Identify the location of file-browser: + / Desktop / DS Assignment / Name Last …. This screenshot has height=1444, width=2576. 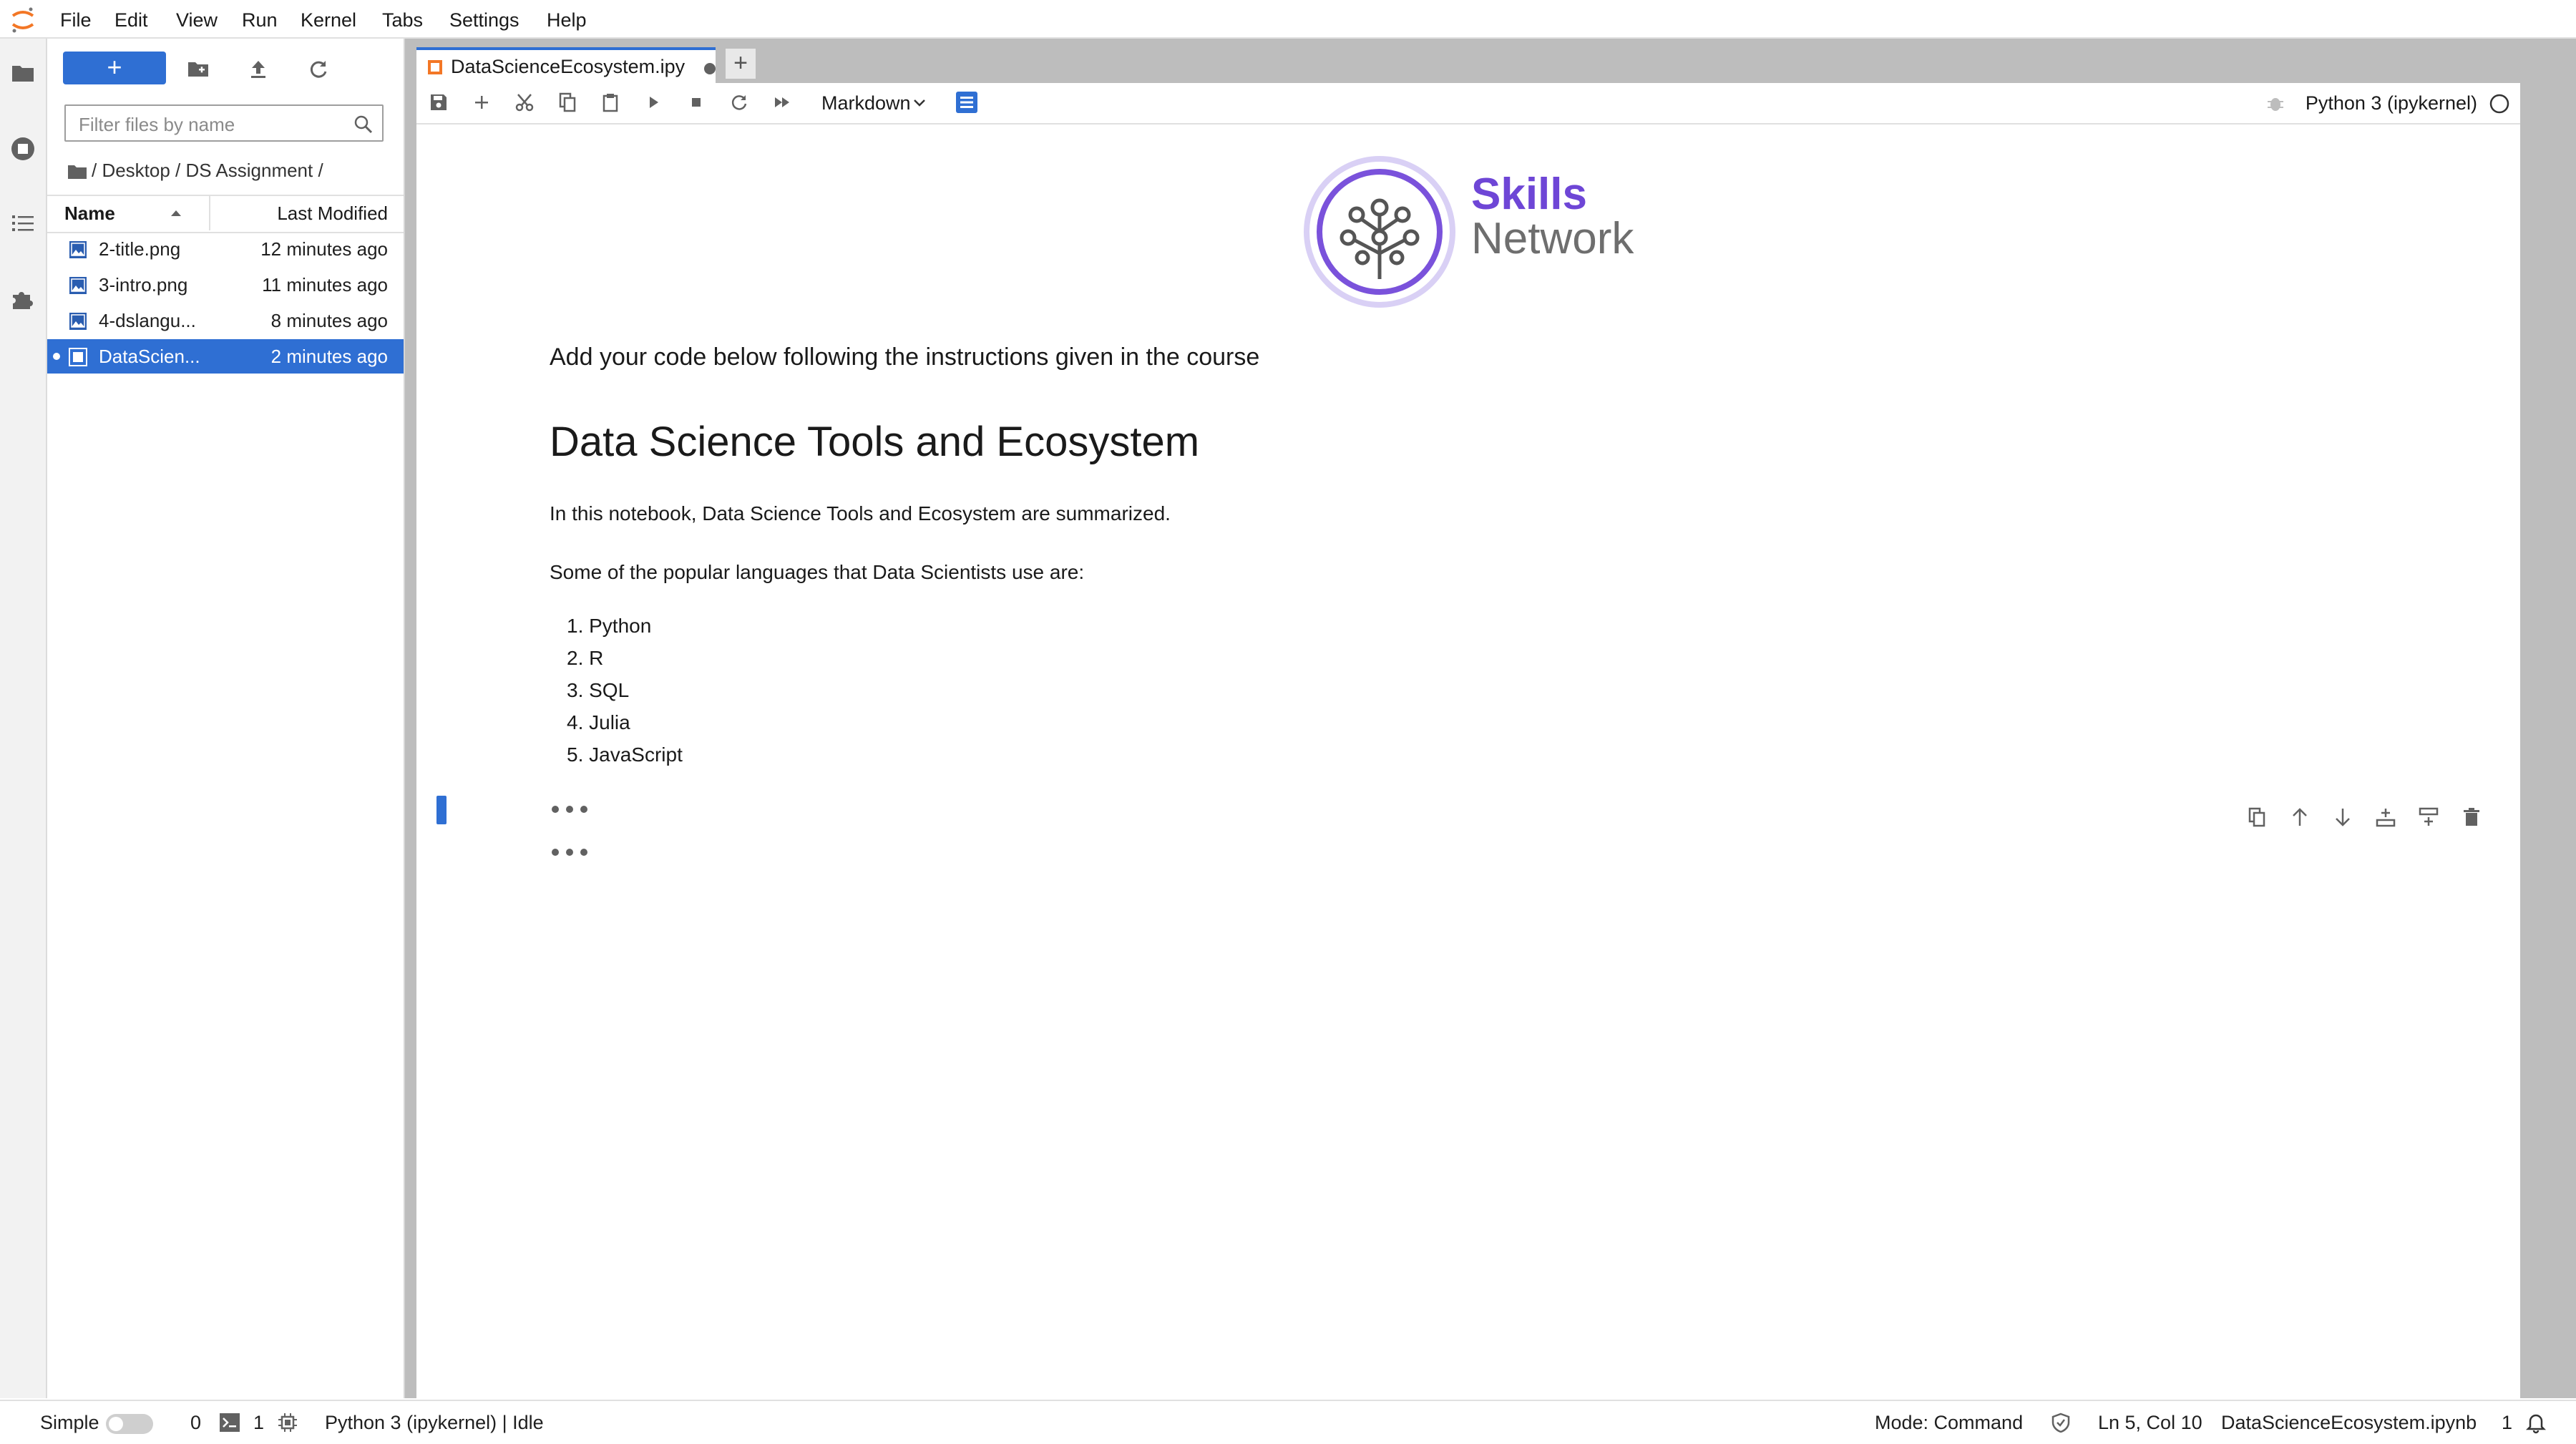
(226, 719).